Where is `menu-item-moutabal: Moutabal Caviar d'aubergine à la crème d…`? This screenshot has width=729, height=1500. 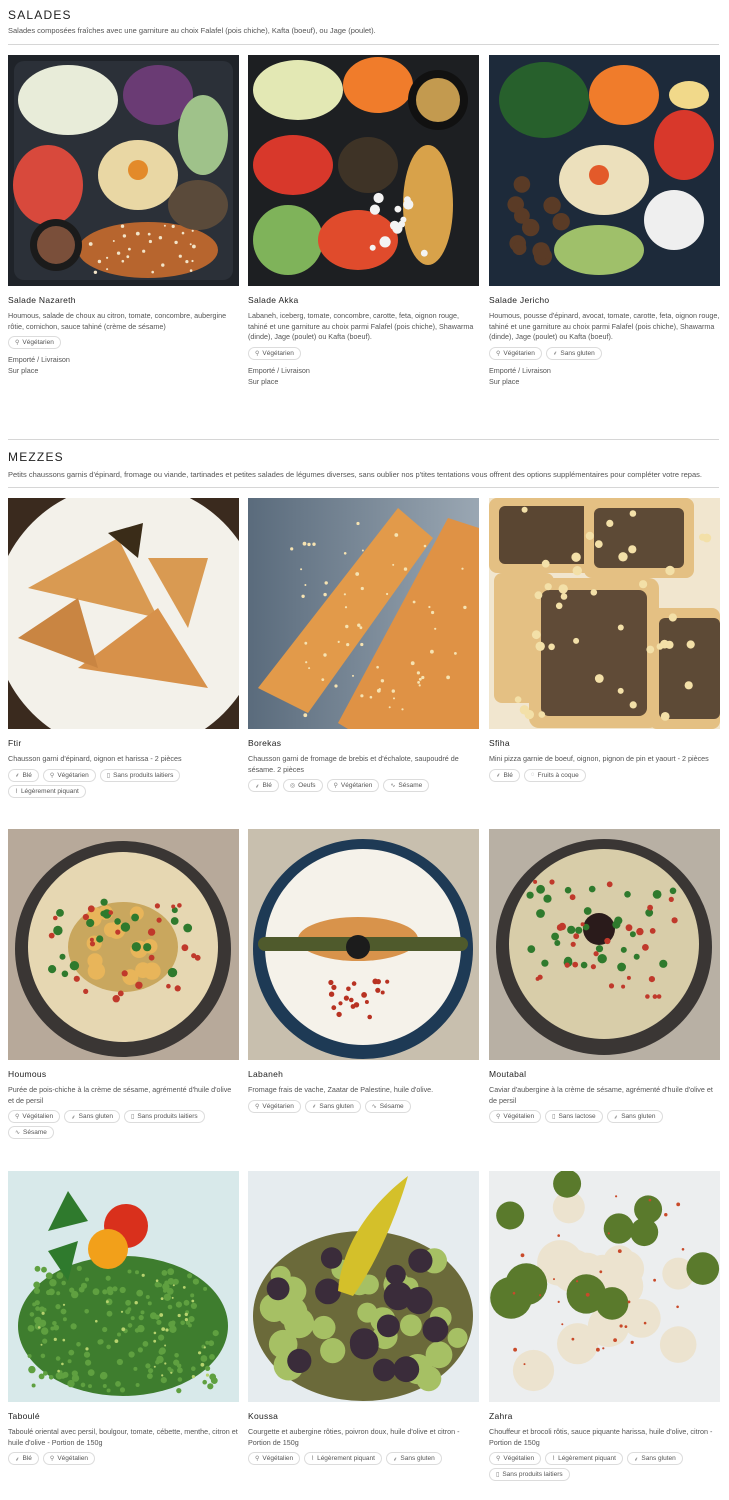 menu-item-moutabal: Moutabal Caviar d'aubergine à la crème d… is located at coordinates (604, 976).